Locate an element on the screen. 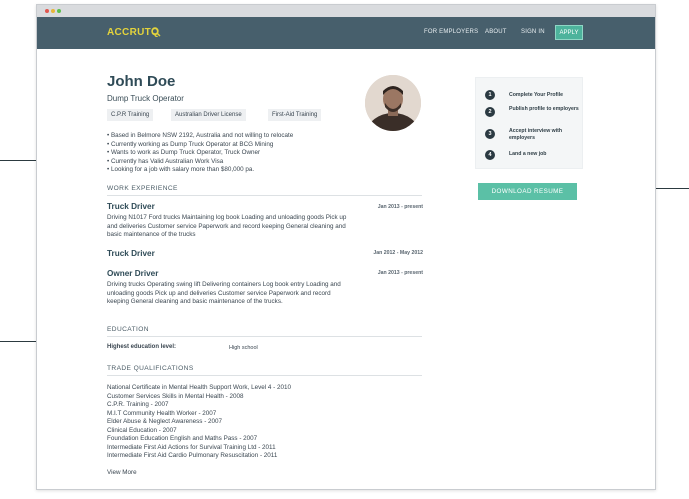  close-window-icon is located at coordinates (47, 11).